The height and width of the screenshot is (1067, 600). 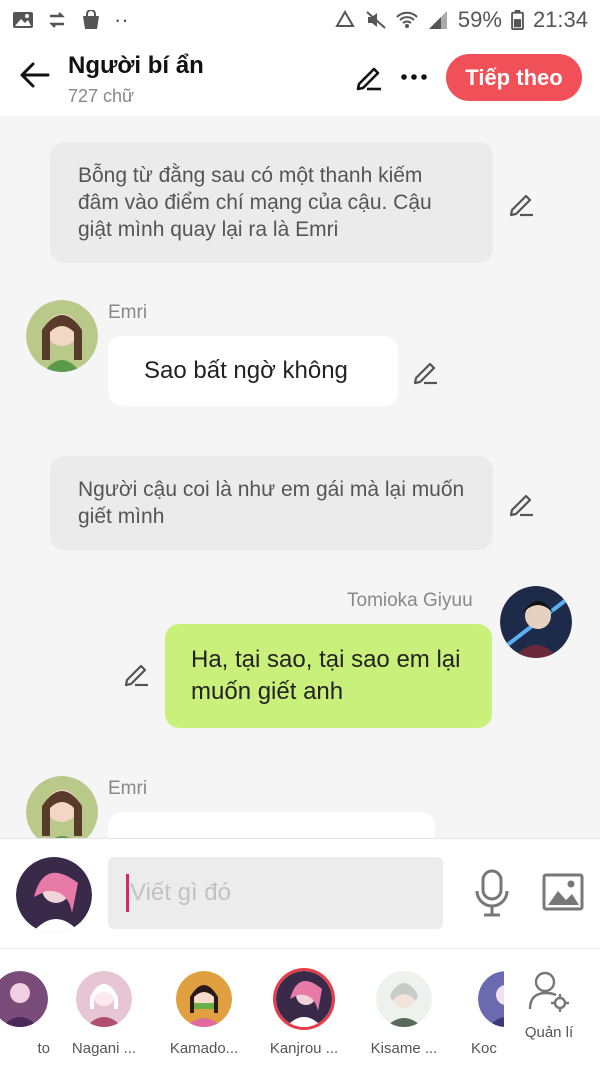 I want to click on mute-icon, so click(x=376, y=20).